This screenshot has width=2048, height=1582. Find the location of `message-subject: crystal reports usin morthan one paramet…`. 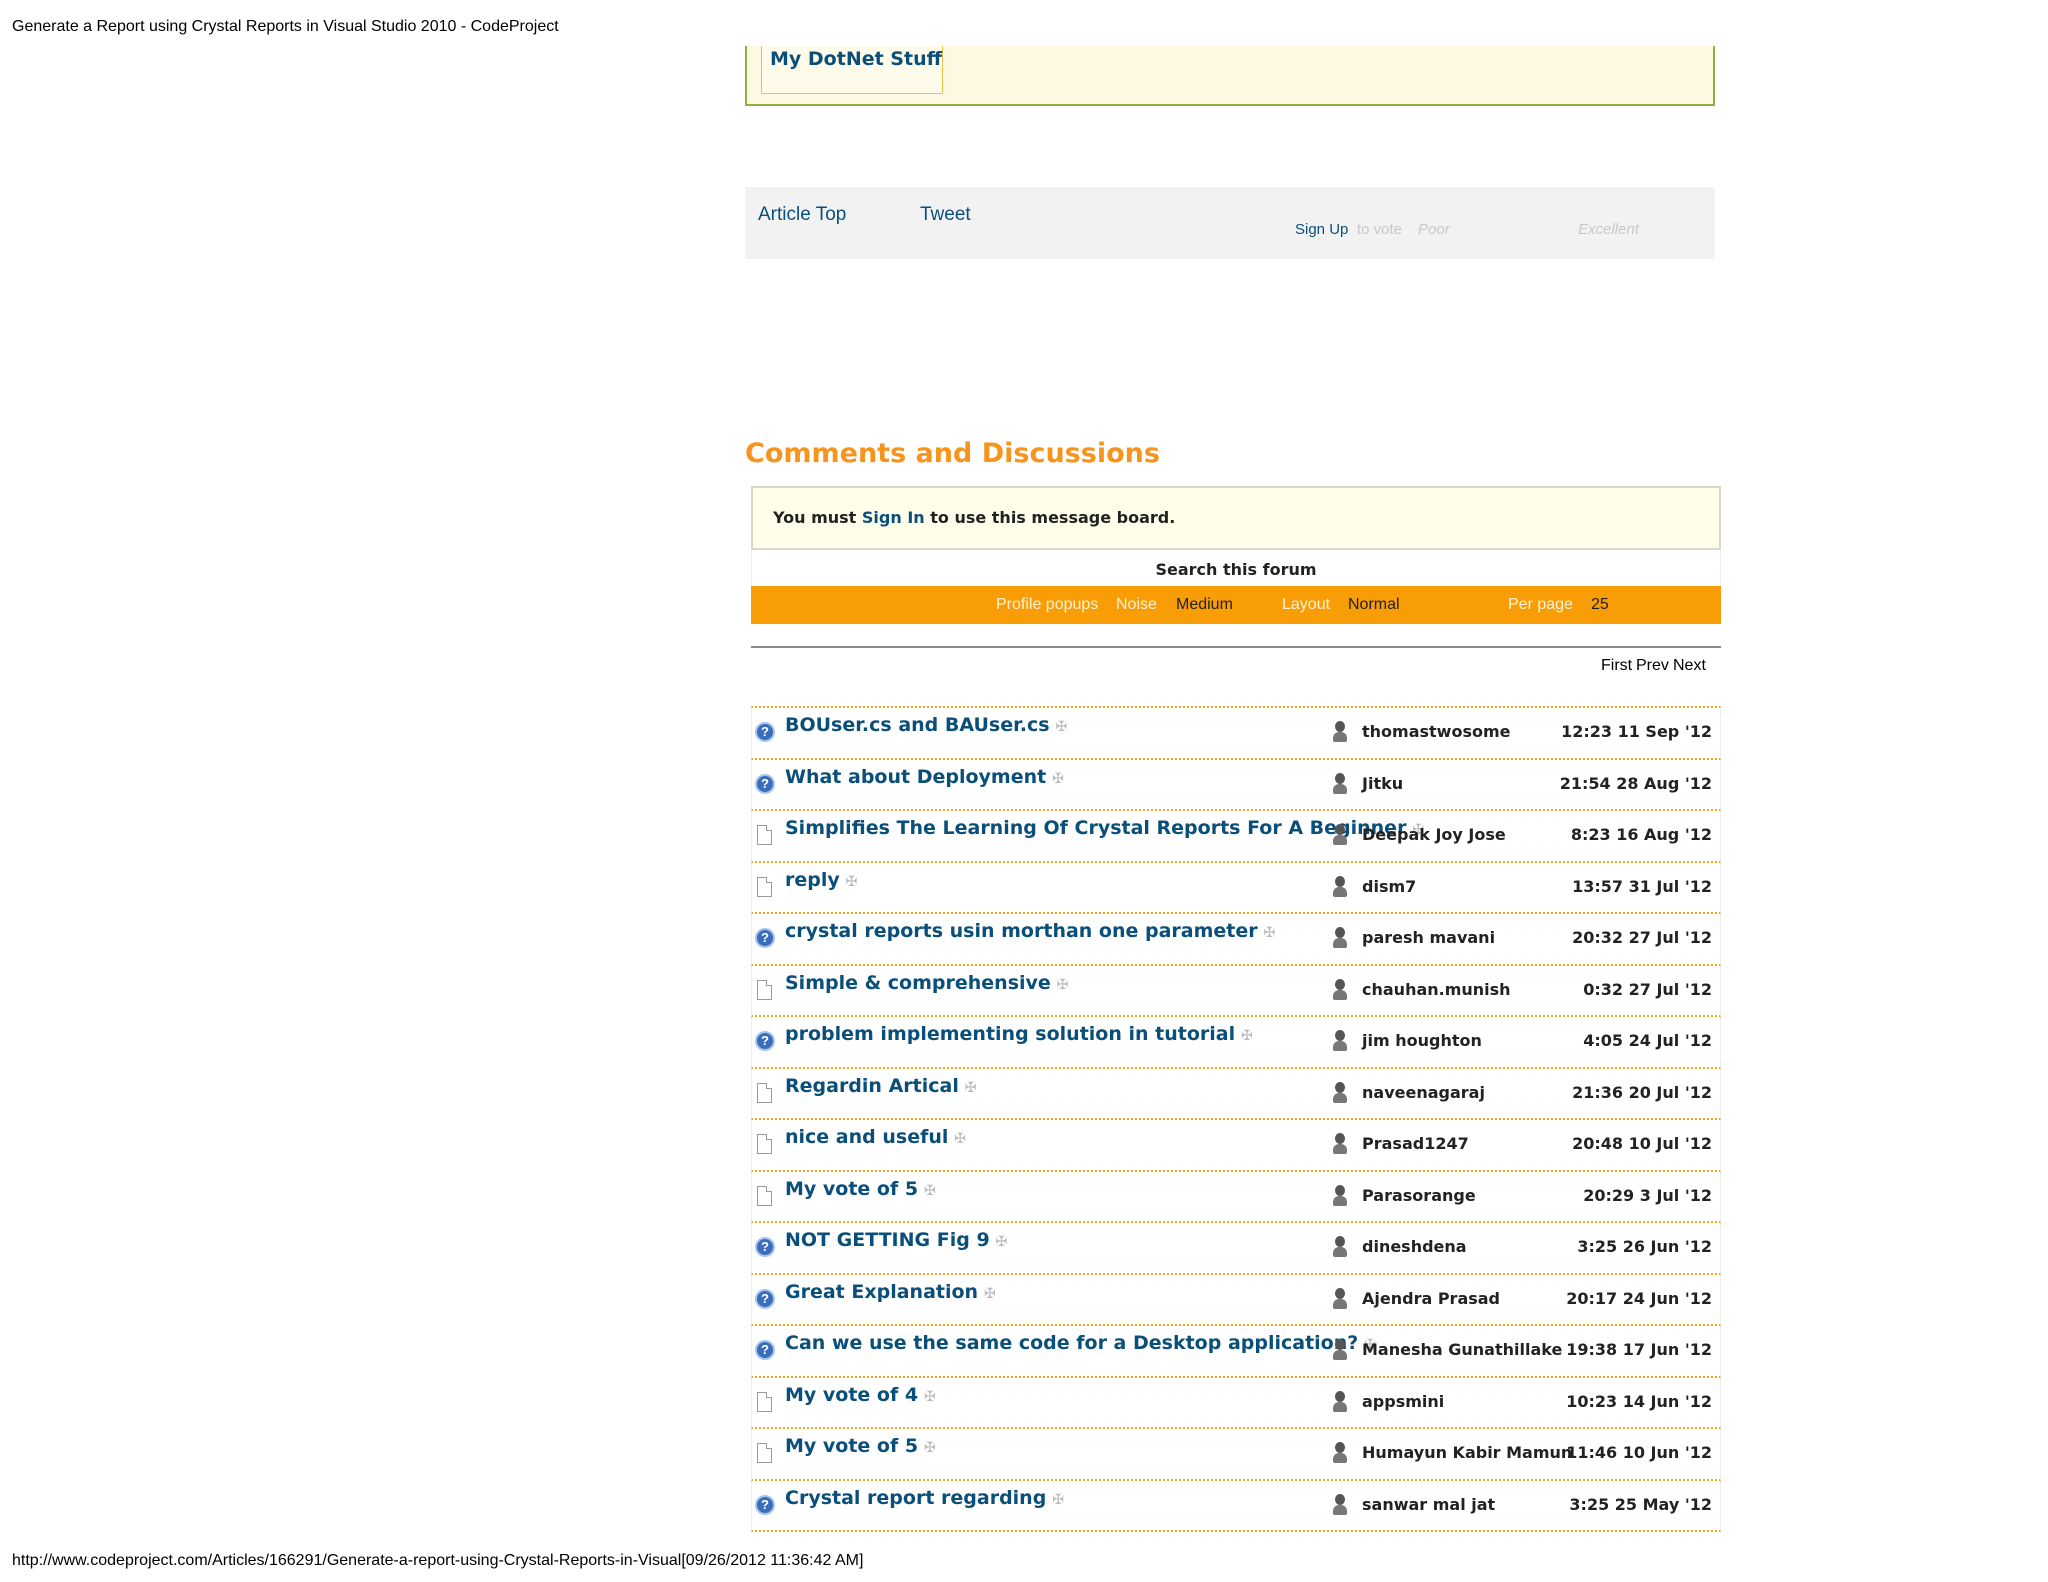

message-subject: crystal reports usin morthan one paramet… is located at coordinates (1030, 931).